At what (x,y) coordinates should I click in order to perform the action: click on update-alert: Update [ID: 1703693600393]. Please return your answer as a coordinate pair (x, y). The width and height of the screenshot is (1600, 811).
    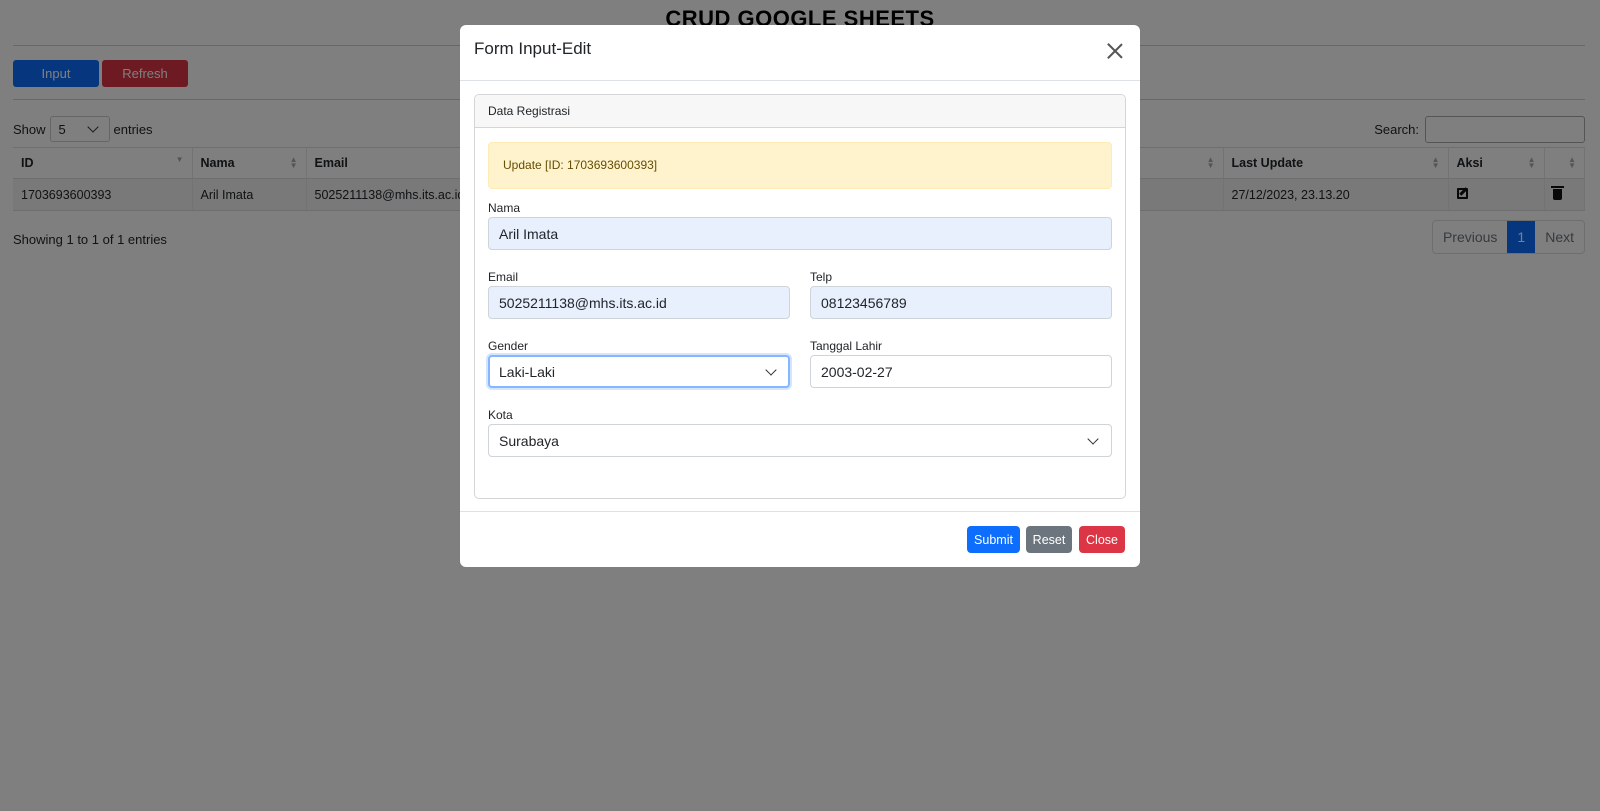
    Looking at the image, I should click on (800, 165).